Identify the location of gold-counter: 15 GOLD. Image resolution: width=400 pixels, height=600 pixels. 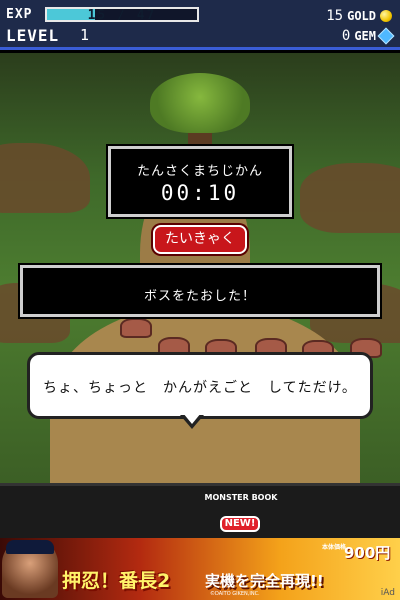
(359, 16).